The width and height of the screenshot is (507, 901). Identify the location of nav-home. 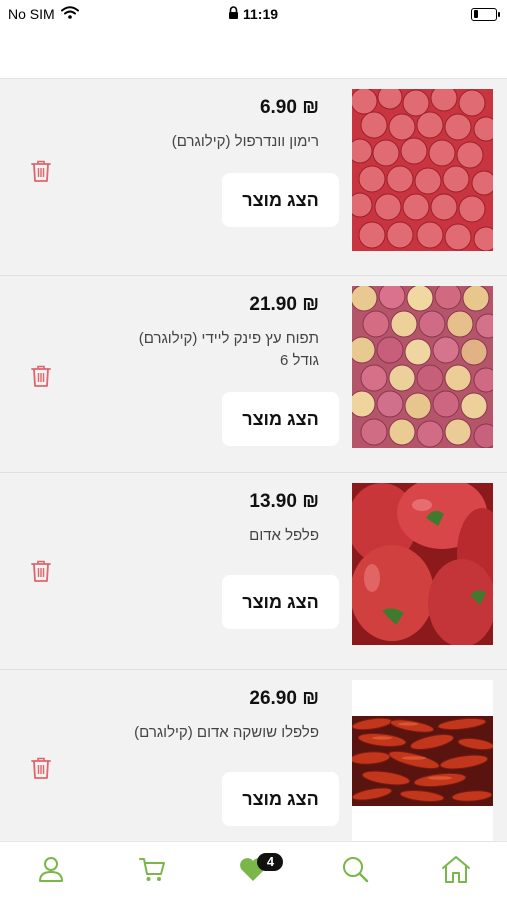
(456, 872).